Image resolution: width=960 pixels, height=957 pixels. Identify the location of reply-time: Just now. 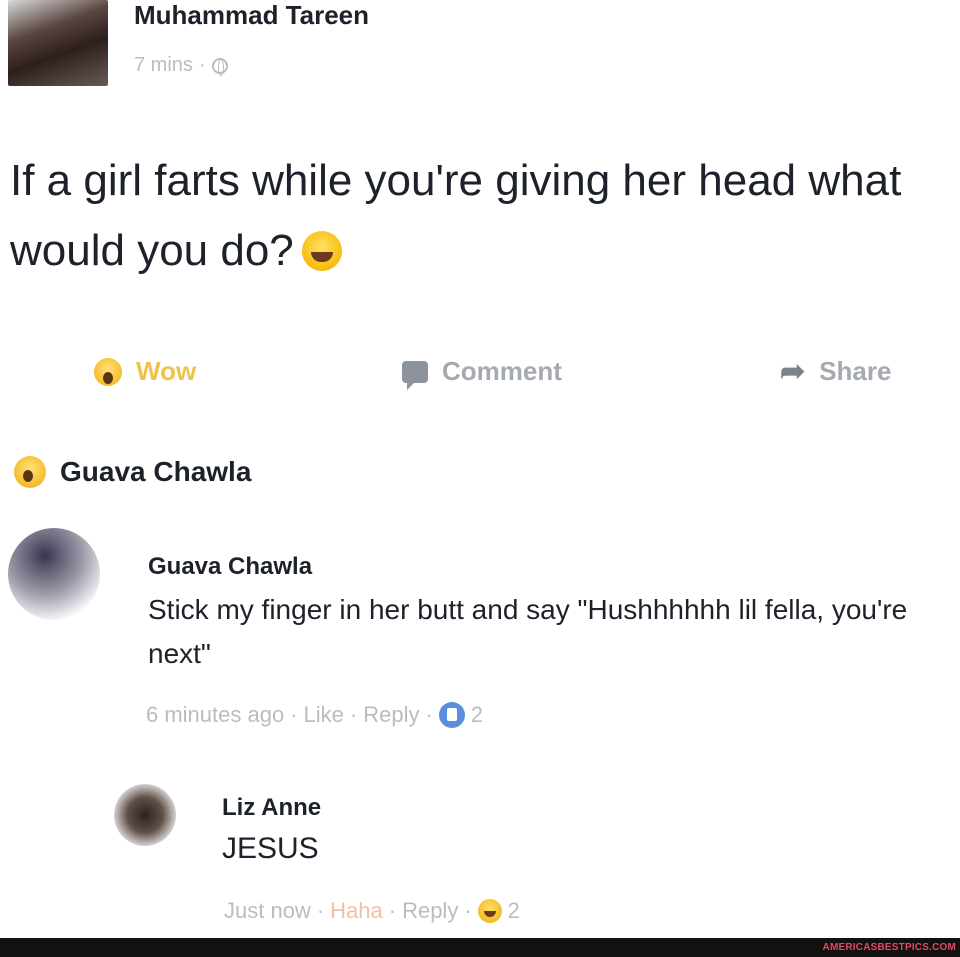
(267, 911).